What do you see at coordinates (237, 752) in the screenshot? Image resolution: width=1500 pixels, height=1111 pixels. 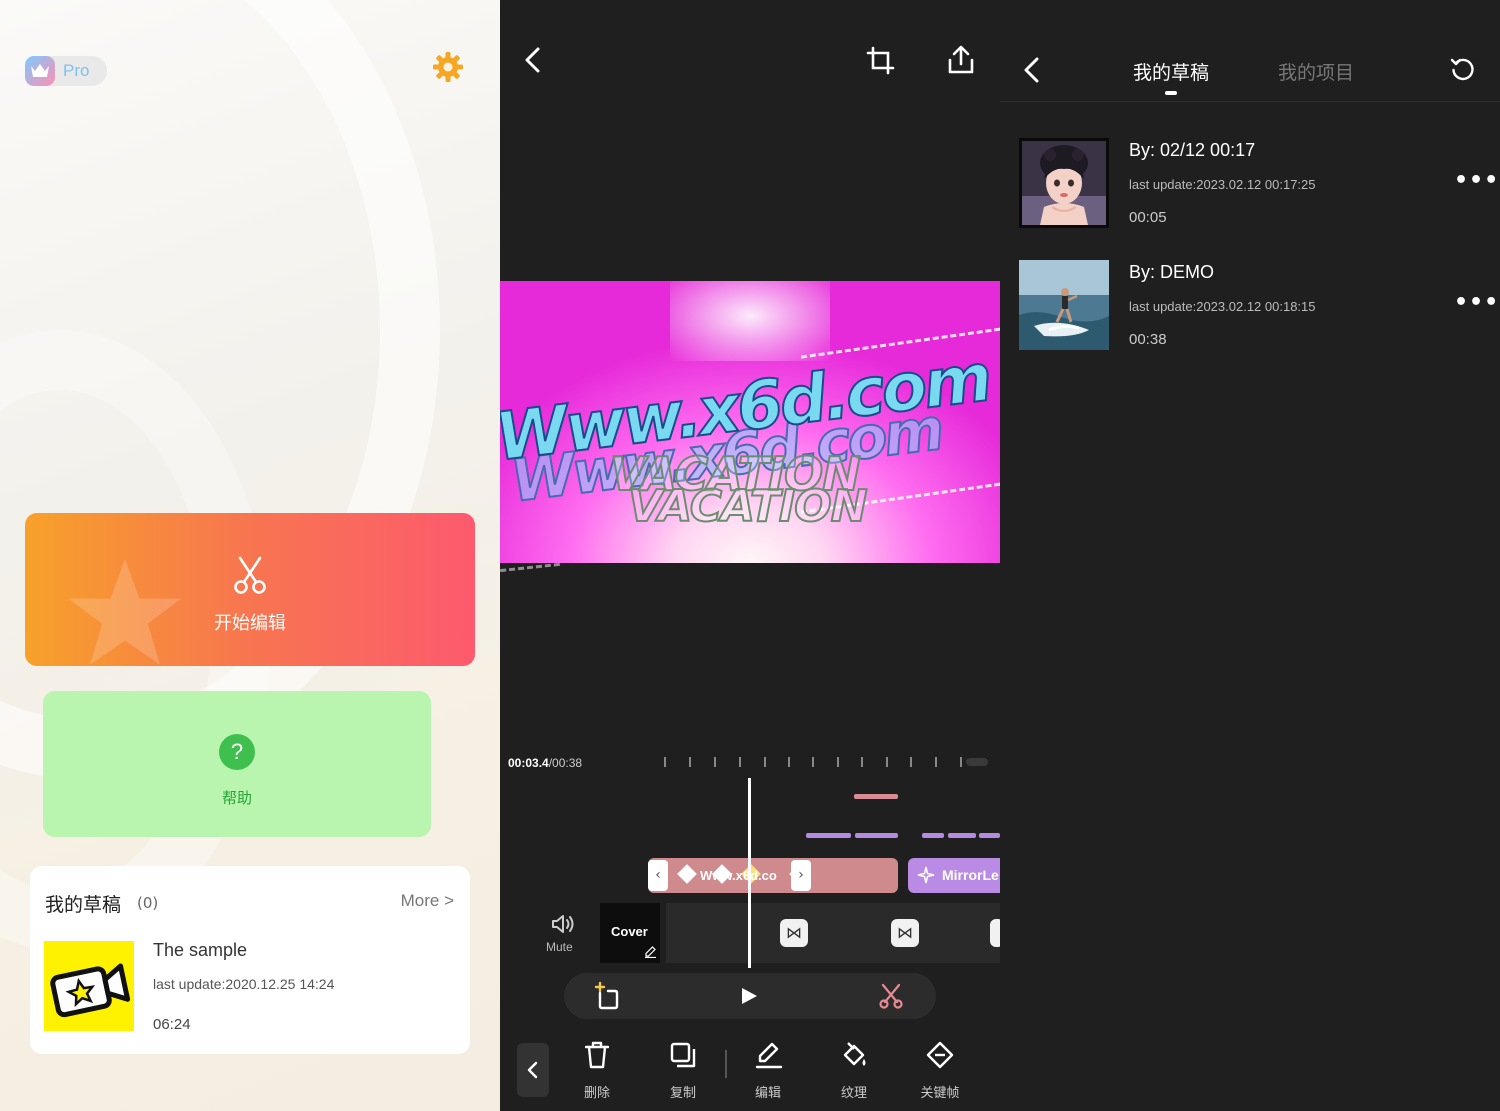 I see `help-icon: ?` at bounding box center [237, 752].